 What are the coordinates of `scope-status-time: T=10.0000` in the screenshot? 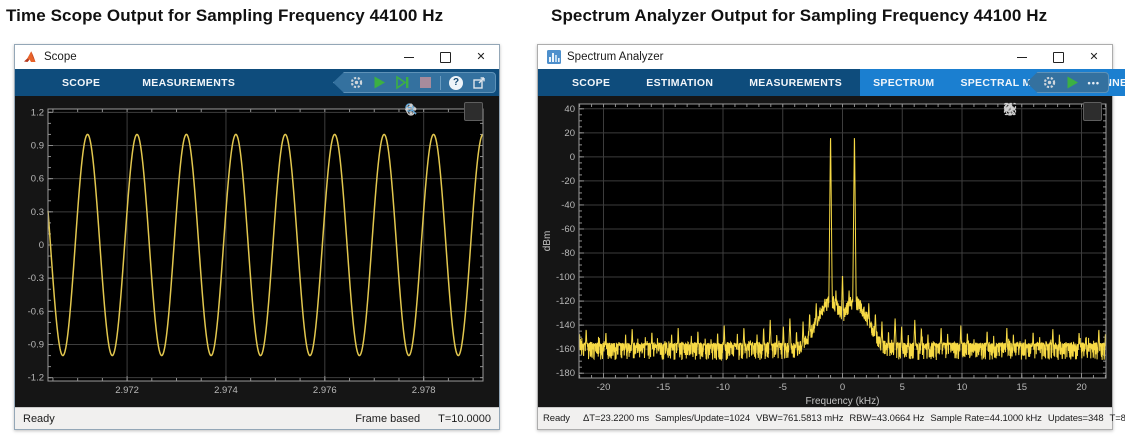 It's located at (464, 418).